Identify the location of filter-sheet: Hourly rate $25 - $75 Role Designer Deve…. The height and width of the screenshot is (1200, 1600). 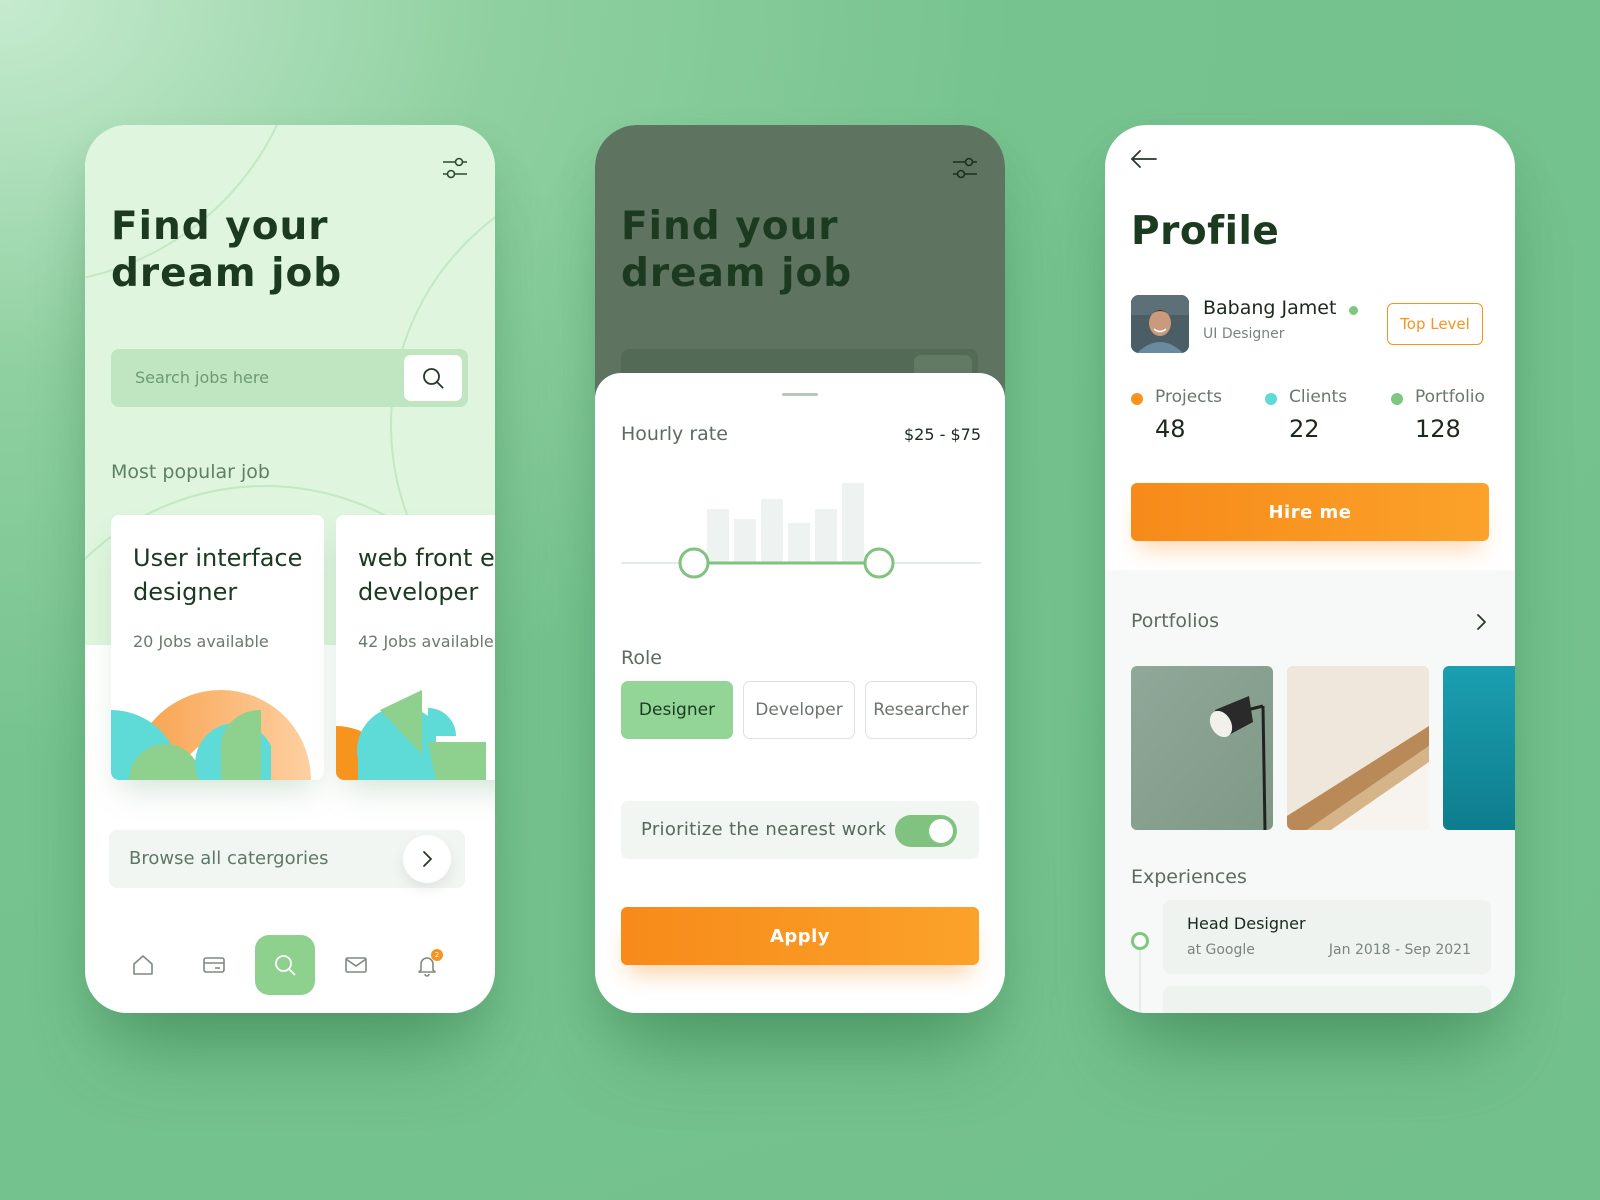
(800, 693).